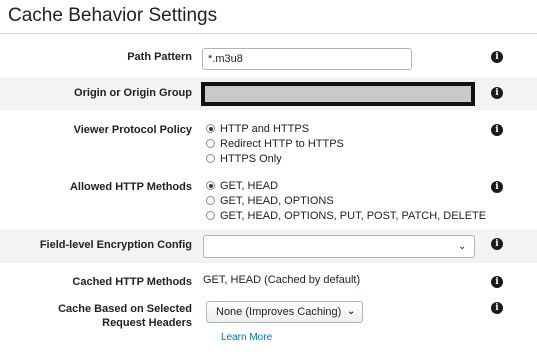 This screenshot has height=360, width=537. Describe the element at coordinates (265, 129) in the screenshot. I see `option-label: HTTP and HTTPS` at that location.